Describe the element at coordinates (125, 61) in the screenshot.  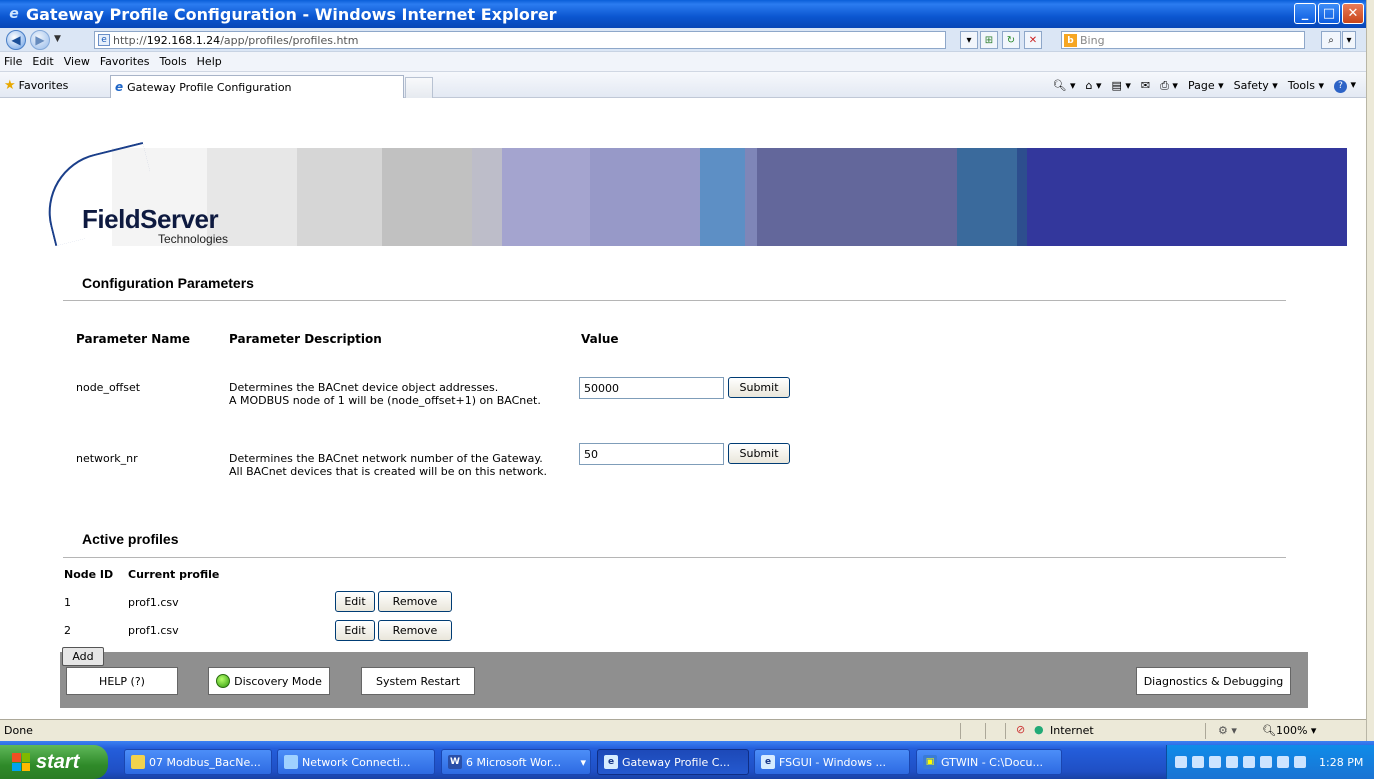
I see `menu-favorites: Favorites` at that location.